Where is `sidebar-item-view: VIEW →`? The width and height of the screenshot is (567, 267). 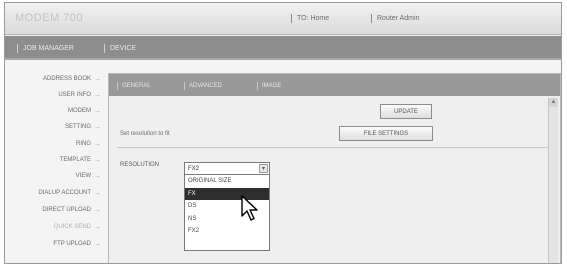
sidebar-item-view: VIEW → is located at coordinates (88, 176).